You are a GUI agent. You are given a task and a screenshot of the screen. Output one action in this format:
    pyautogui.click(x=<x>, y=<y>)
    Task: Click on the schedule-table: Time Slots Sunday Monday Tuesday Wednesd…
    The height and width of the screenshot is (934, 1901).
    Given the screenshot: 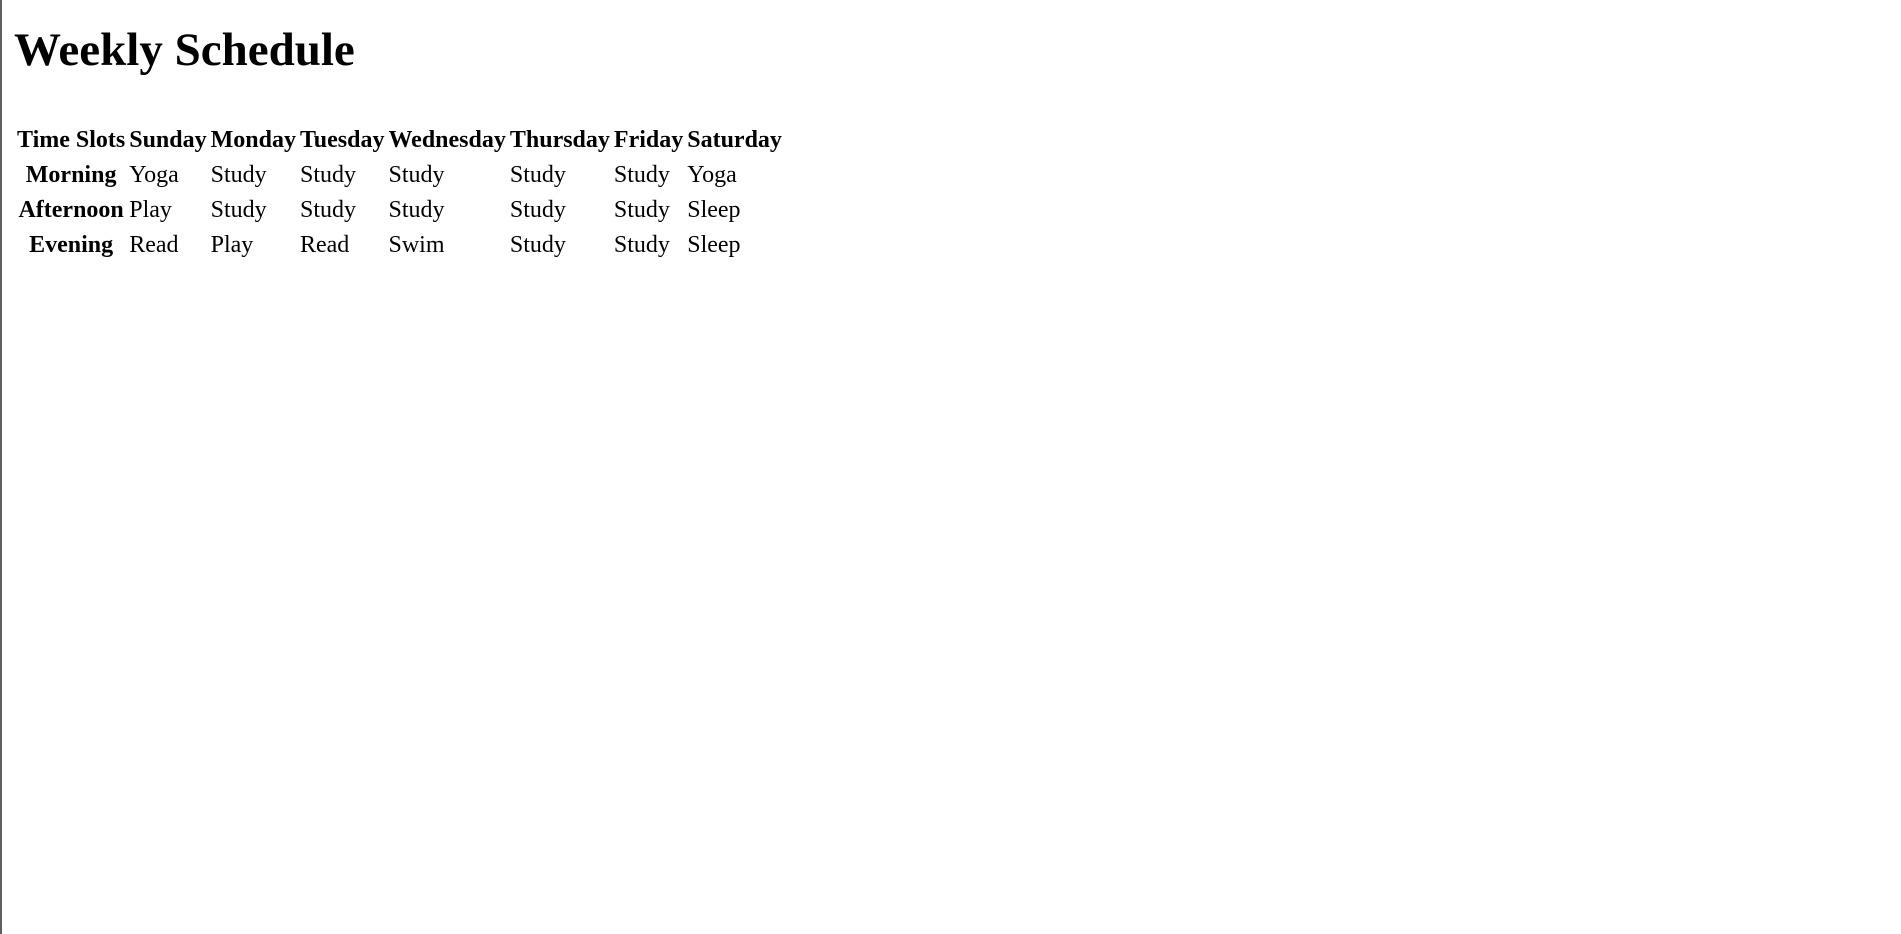 What is the action you would take?
    pyautogui.click(x=399, y=193)
    